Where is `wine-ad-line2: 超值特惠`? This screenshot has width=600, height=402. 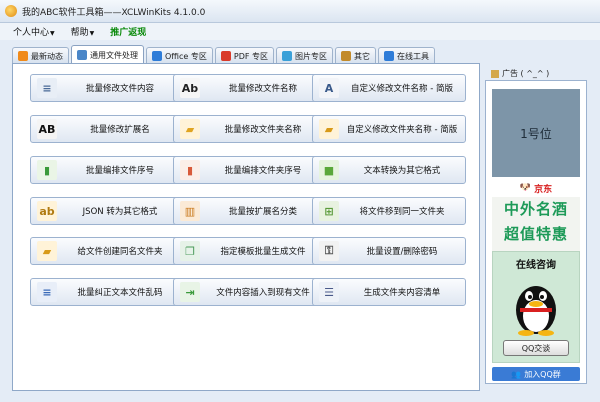
wine-ad-line2: 超值特惠 is located at coordinates (535, 234).